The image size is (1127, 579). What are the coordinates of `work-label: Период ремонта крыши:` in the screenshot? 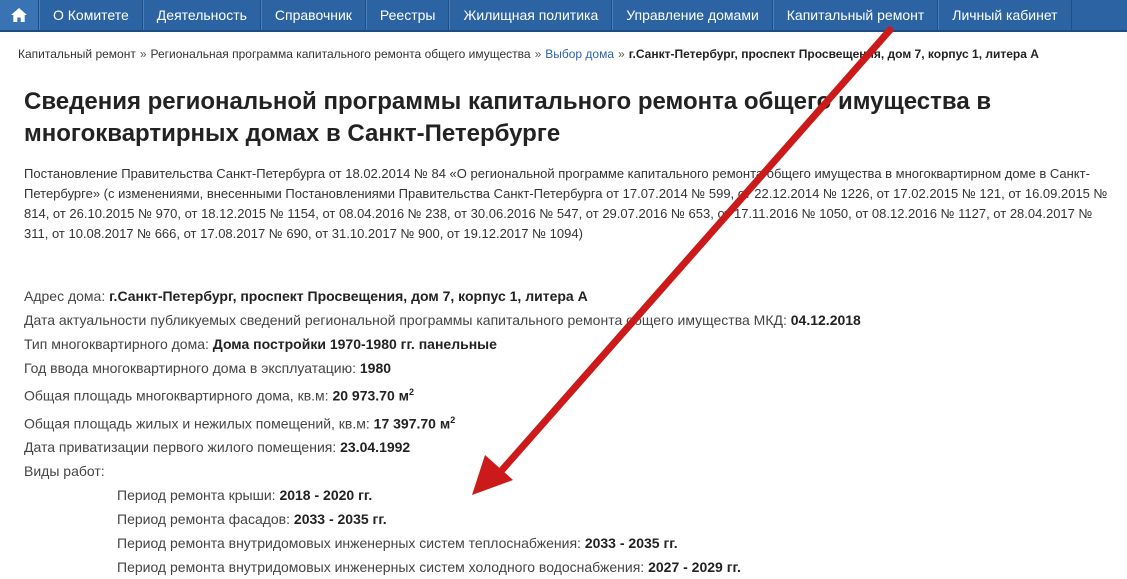 It's located at (196, 495).